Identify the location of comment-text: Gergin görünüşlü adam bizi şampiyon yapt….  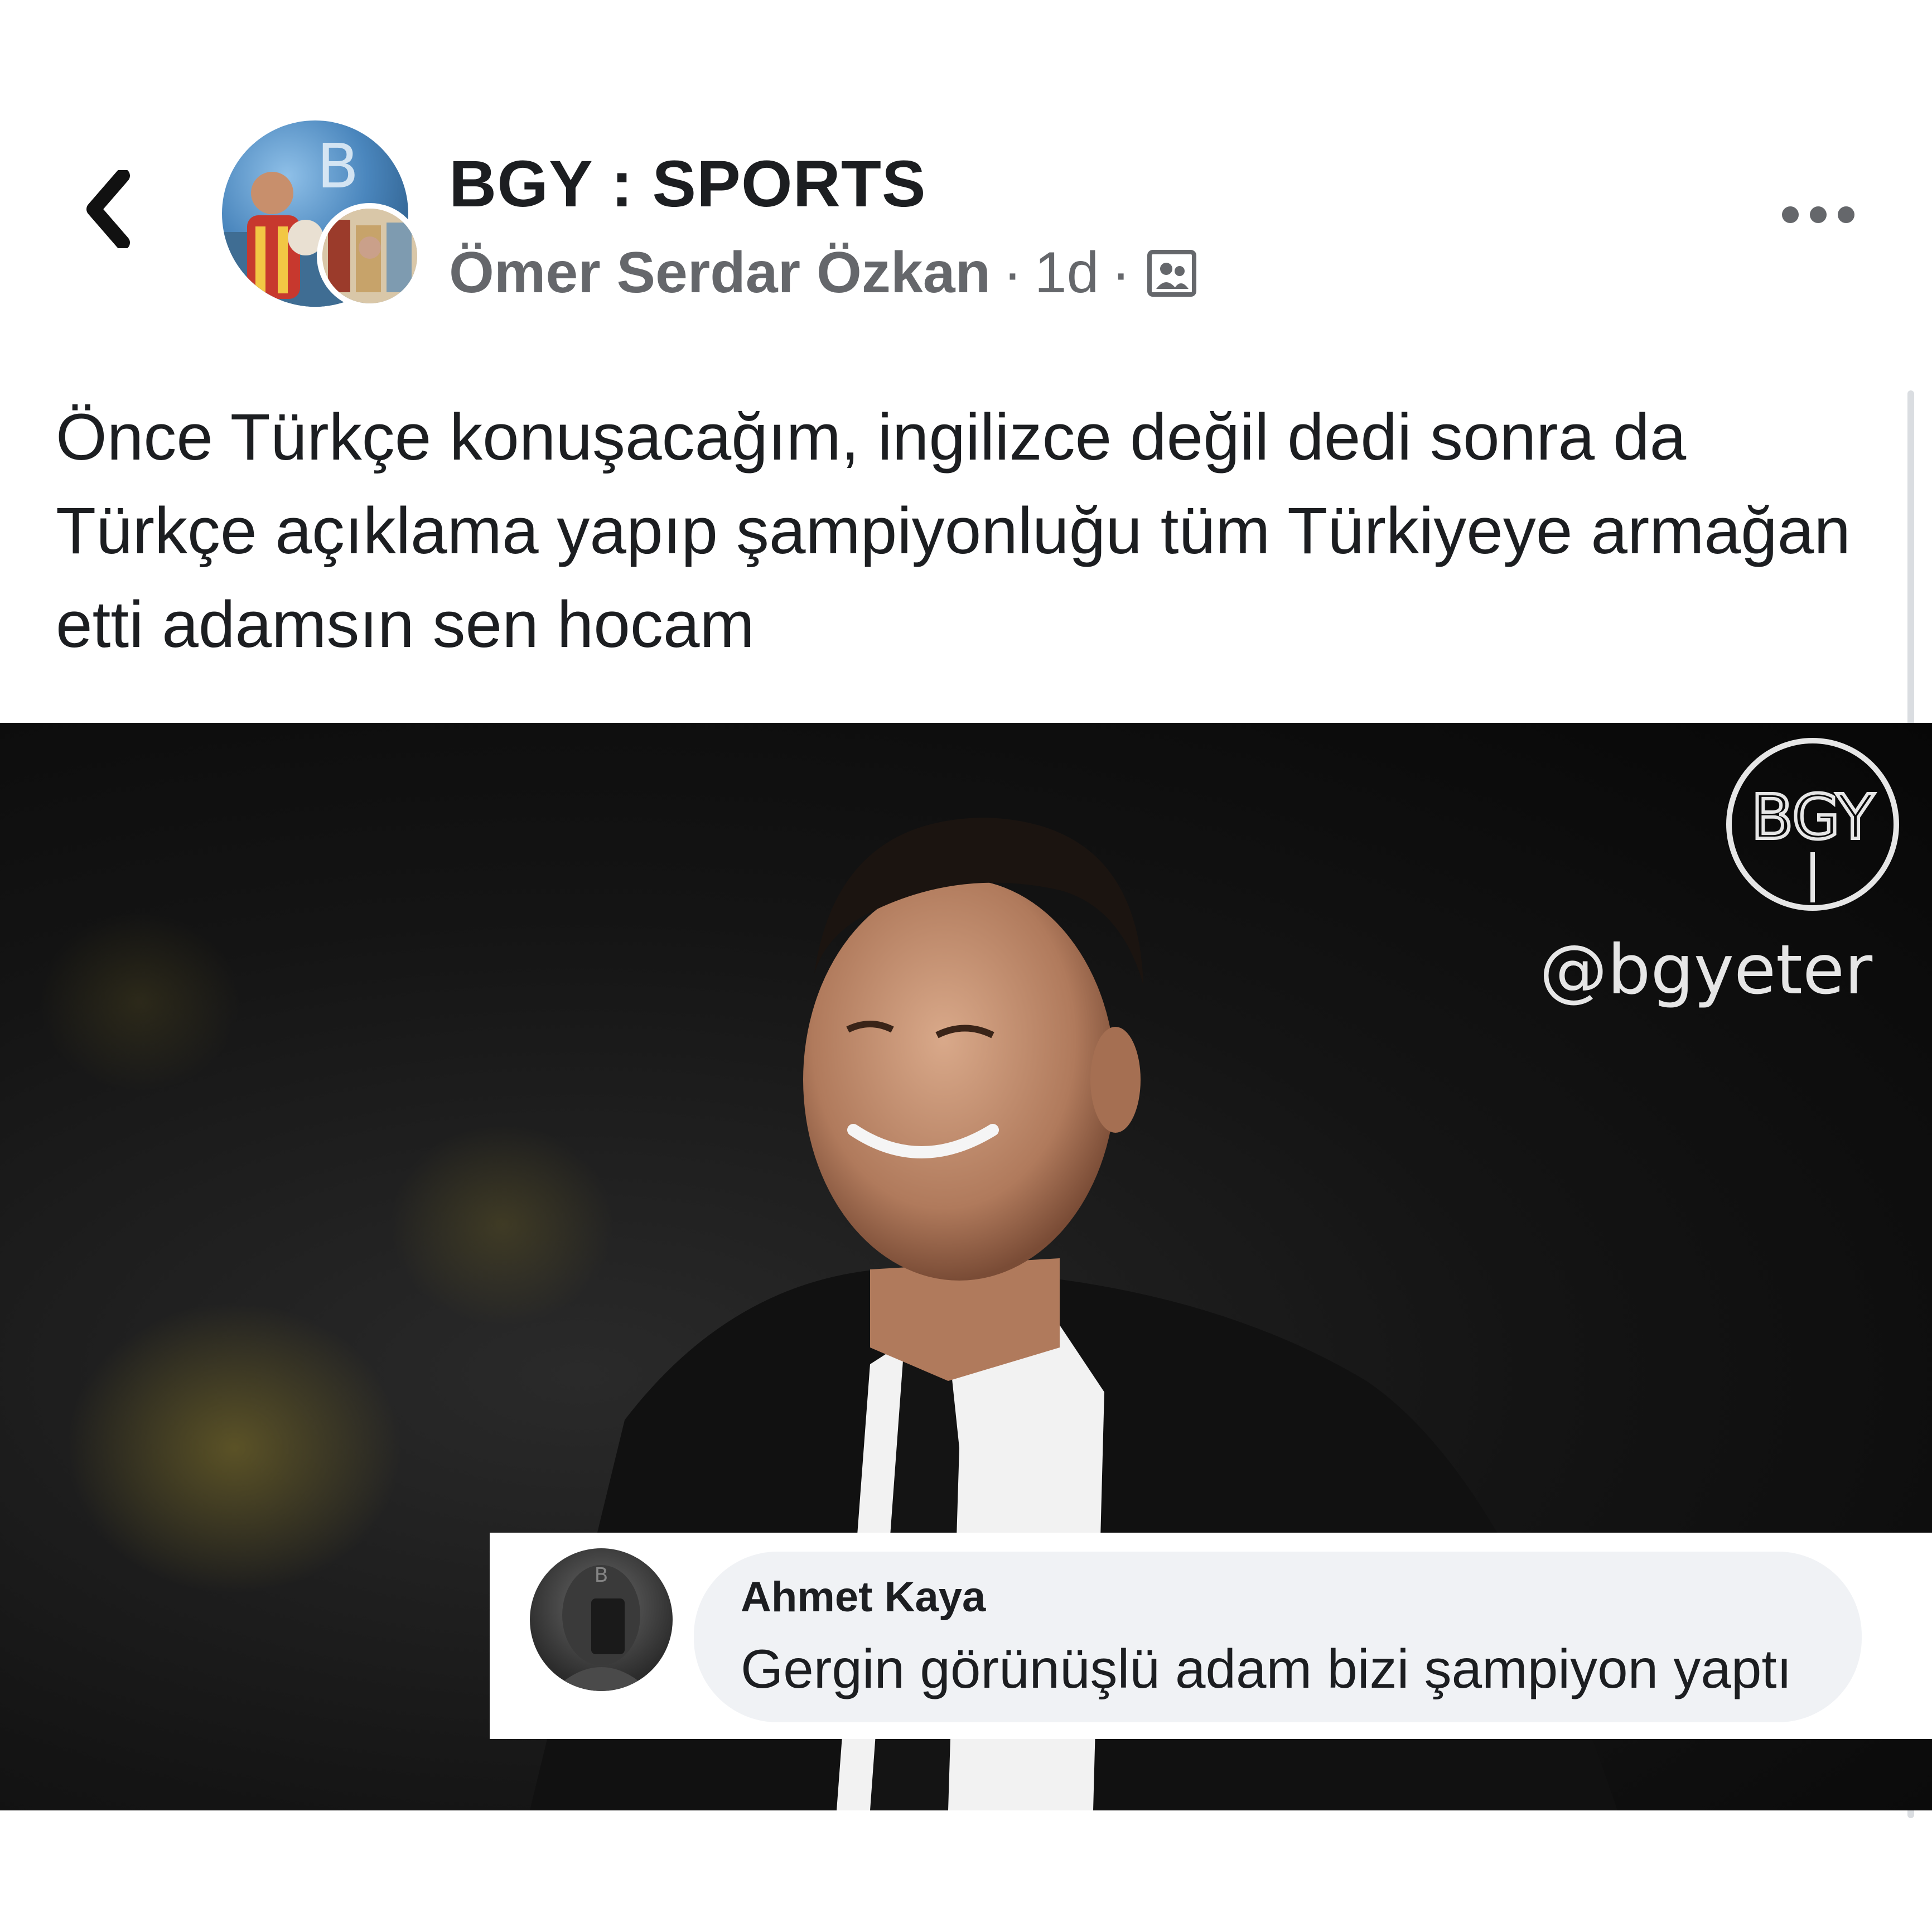
(1266, 1668).